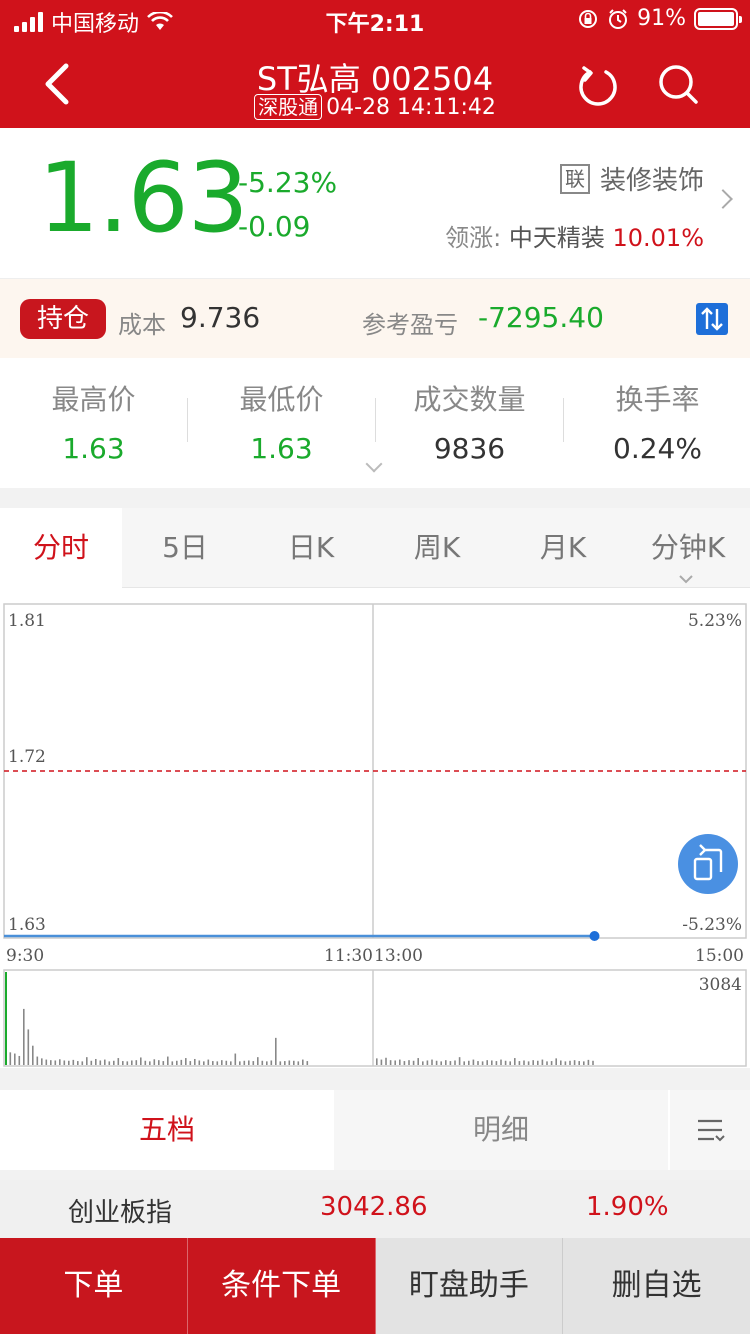 The image size is (750, 1334). I want to click on index-name: 创业板指, so click(120, 1213).